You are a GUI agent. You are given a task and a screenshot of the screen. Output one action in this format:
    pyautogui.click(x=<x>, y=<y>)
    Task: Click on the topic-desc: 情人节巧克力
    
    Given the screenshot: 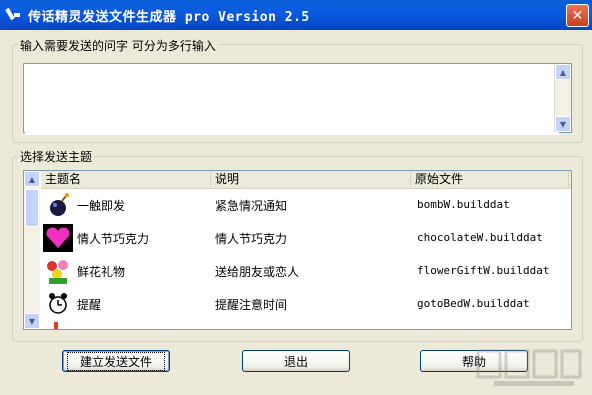 What is the action you would take?
    pyautogui.click(x=251, y=239)
    